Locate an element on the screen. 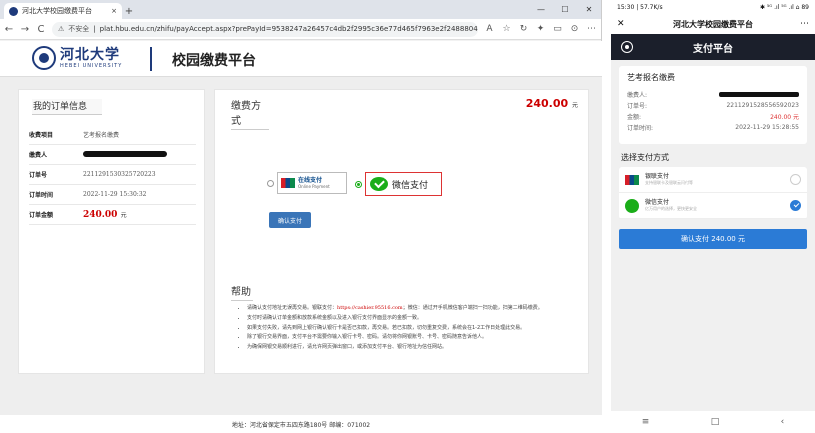 This screenshot has width=815, height=433. help-heading: 帮助 is located at coordinates (242, 292).